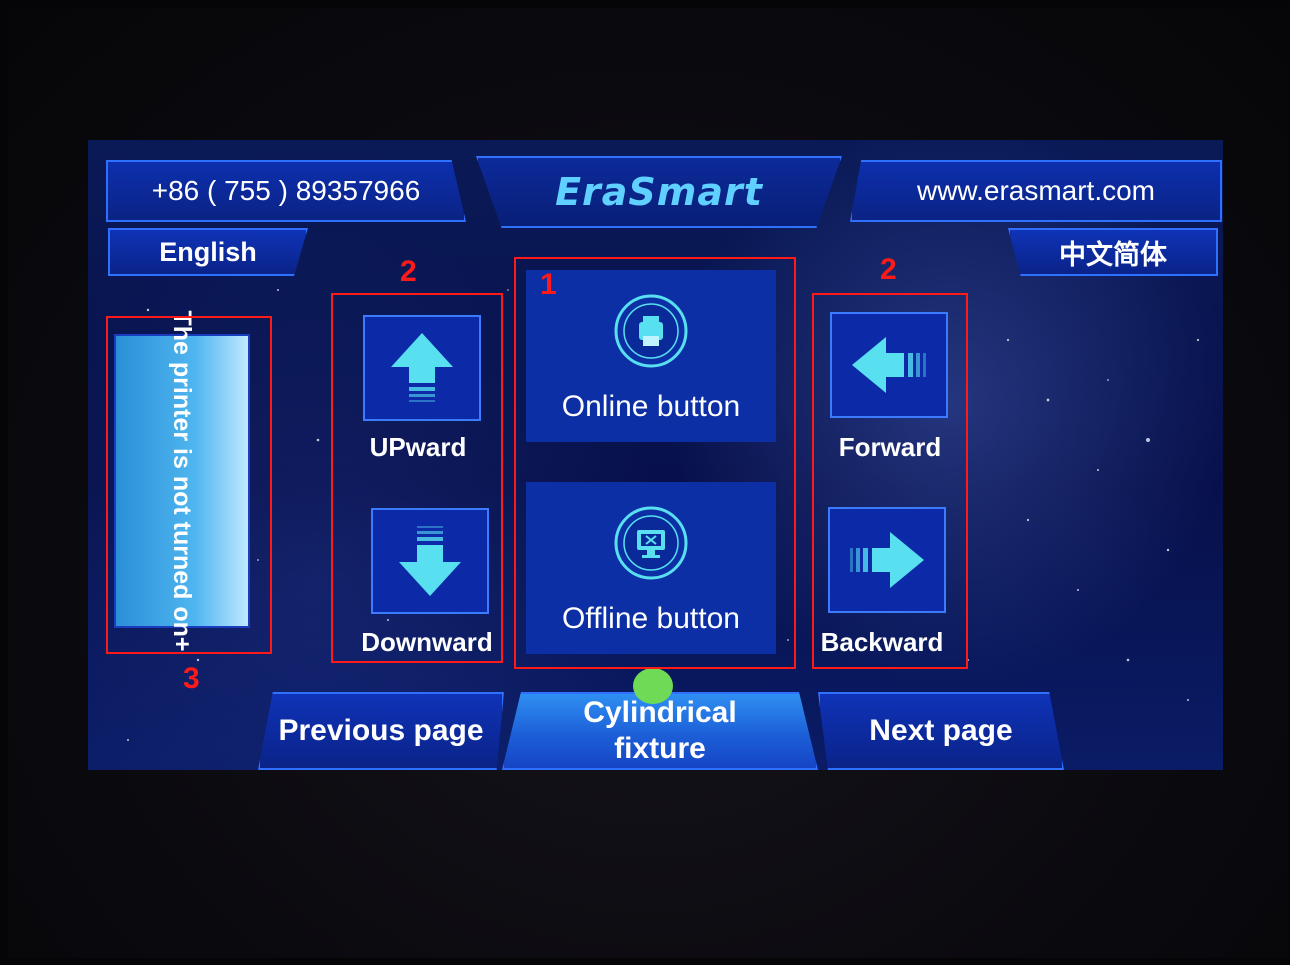 Image resolution: width=1290 pixels, height=965 pixels. I want to click on previous-page-button: Previous page, so click(381, 731).